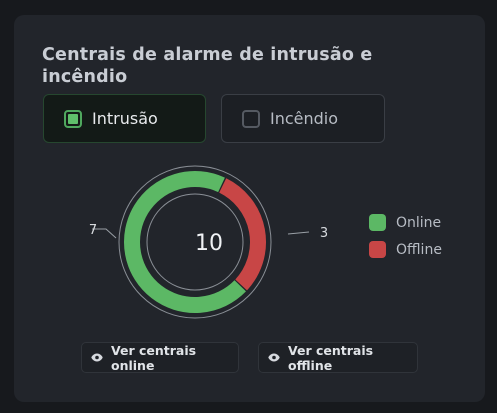  What do you see at coordinates (331, 357) in the screenshot?
I see `view-offline-label: Ver centrais offline` at bounding box center [331, 357].